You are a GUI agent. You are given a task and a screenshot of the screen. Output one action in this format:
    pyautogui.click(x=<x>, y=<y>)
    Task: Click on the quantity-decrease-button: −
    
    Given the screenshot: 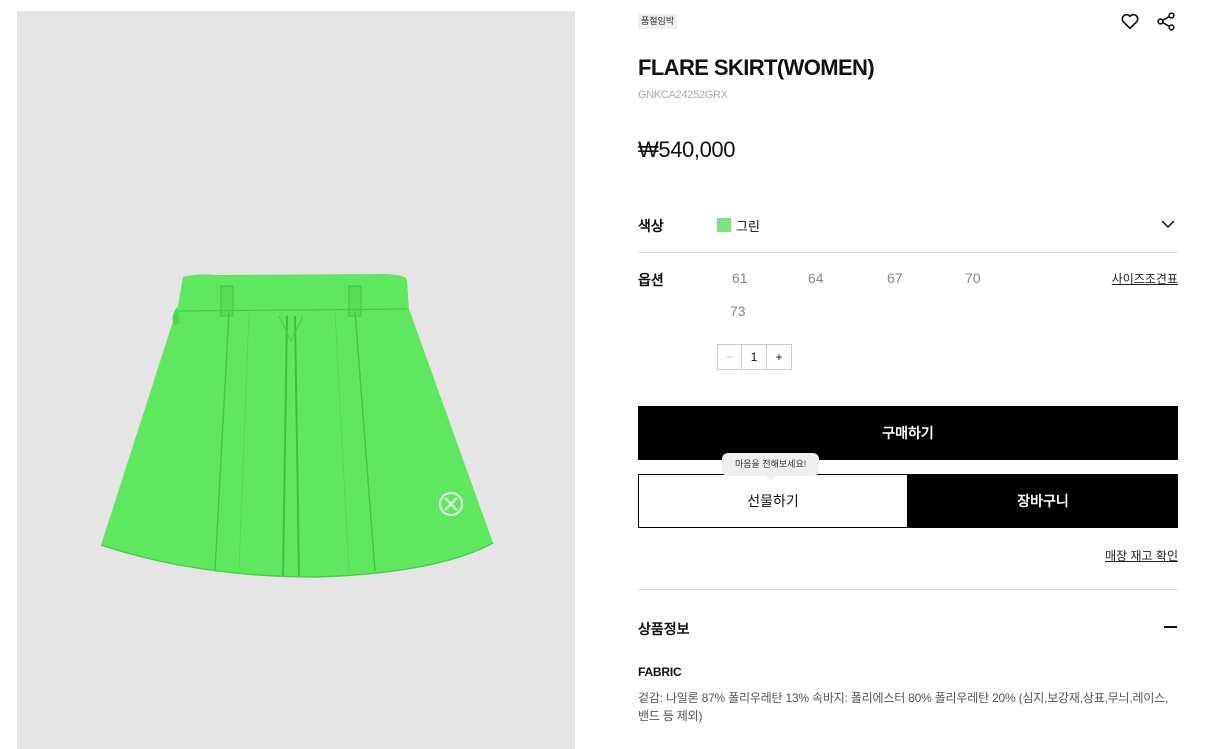 What is the action you would take?
    pyautogui.click(x=730, y=357)
    